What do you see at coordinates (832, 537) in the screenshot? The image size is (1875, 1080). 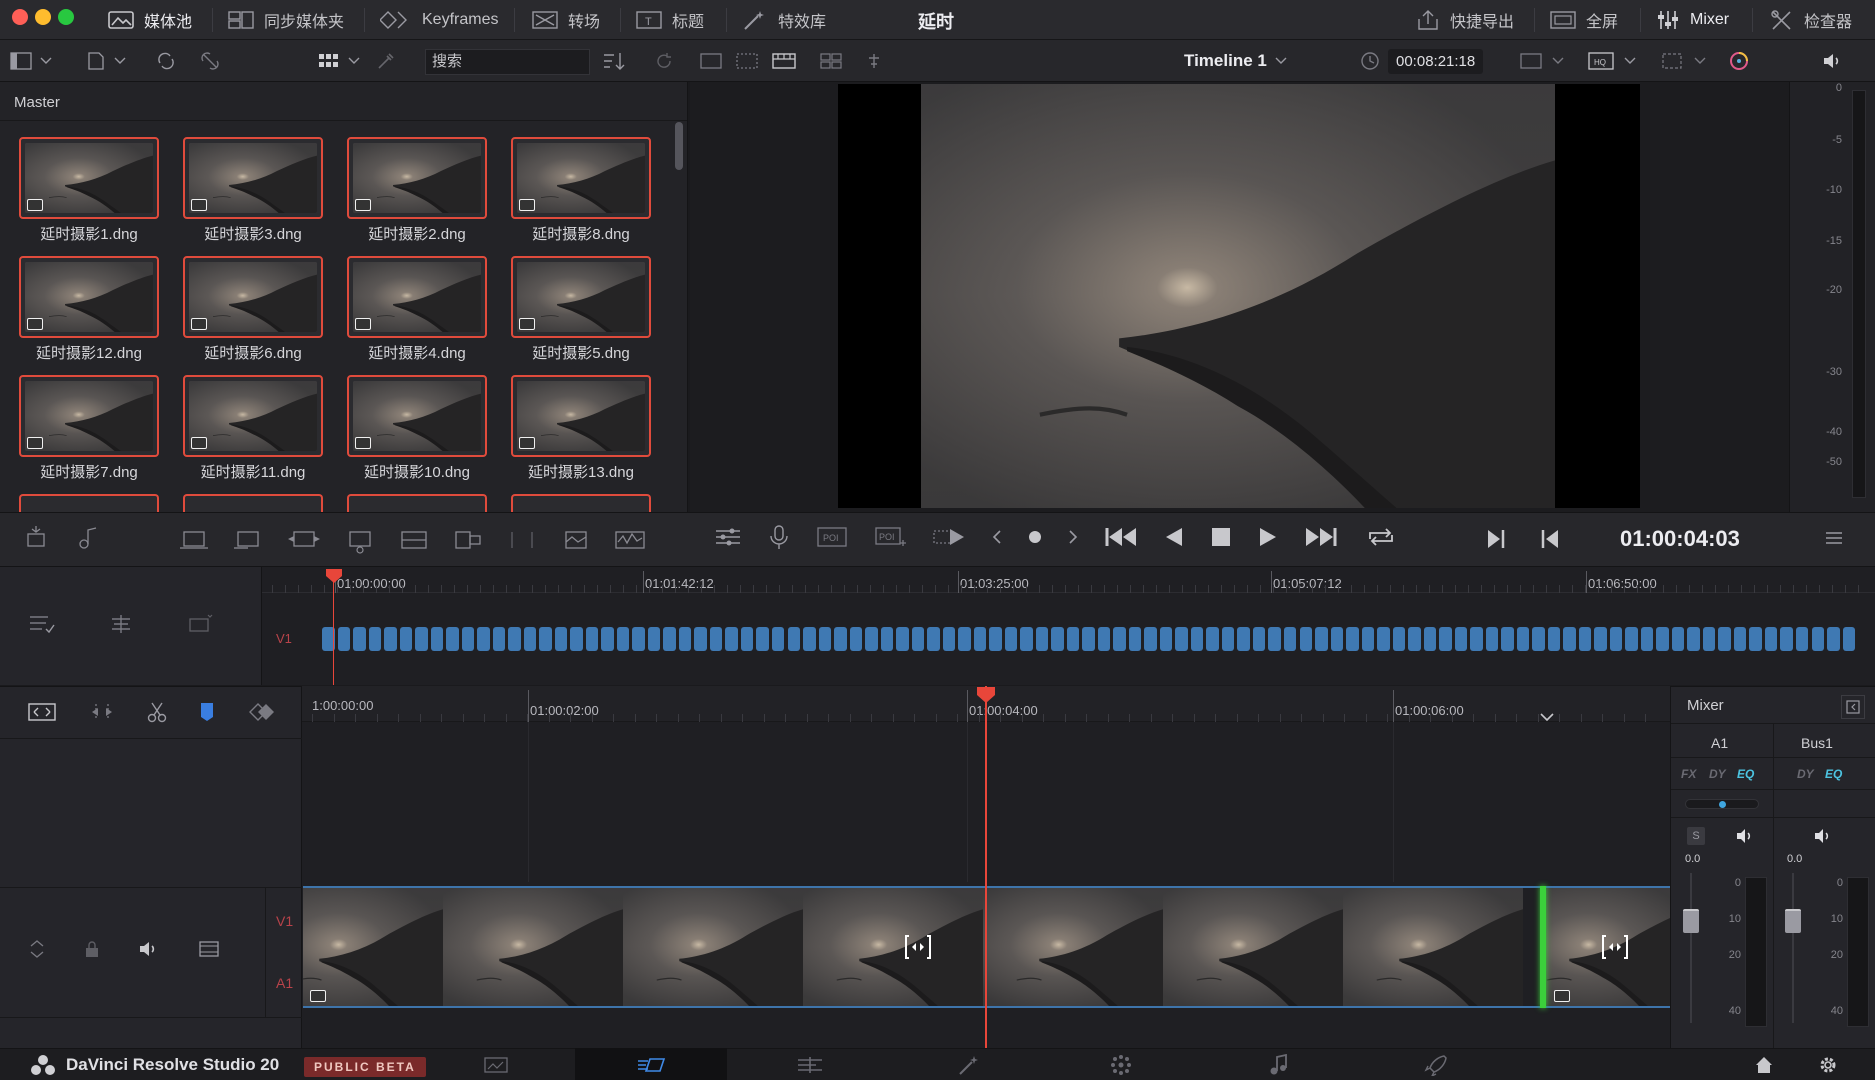 I see `poi-icon: POI` at bounding box center [832, 537].